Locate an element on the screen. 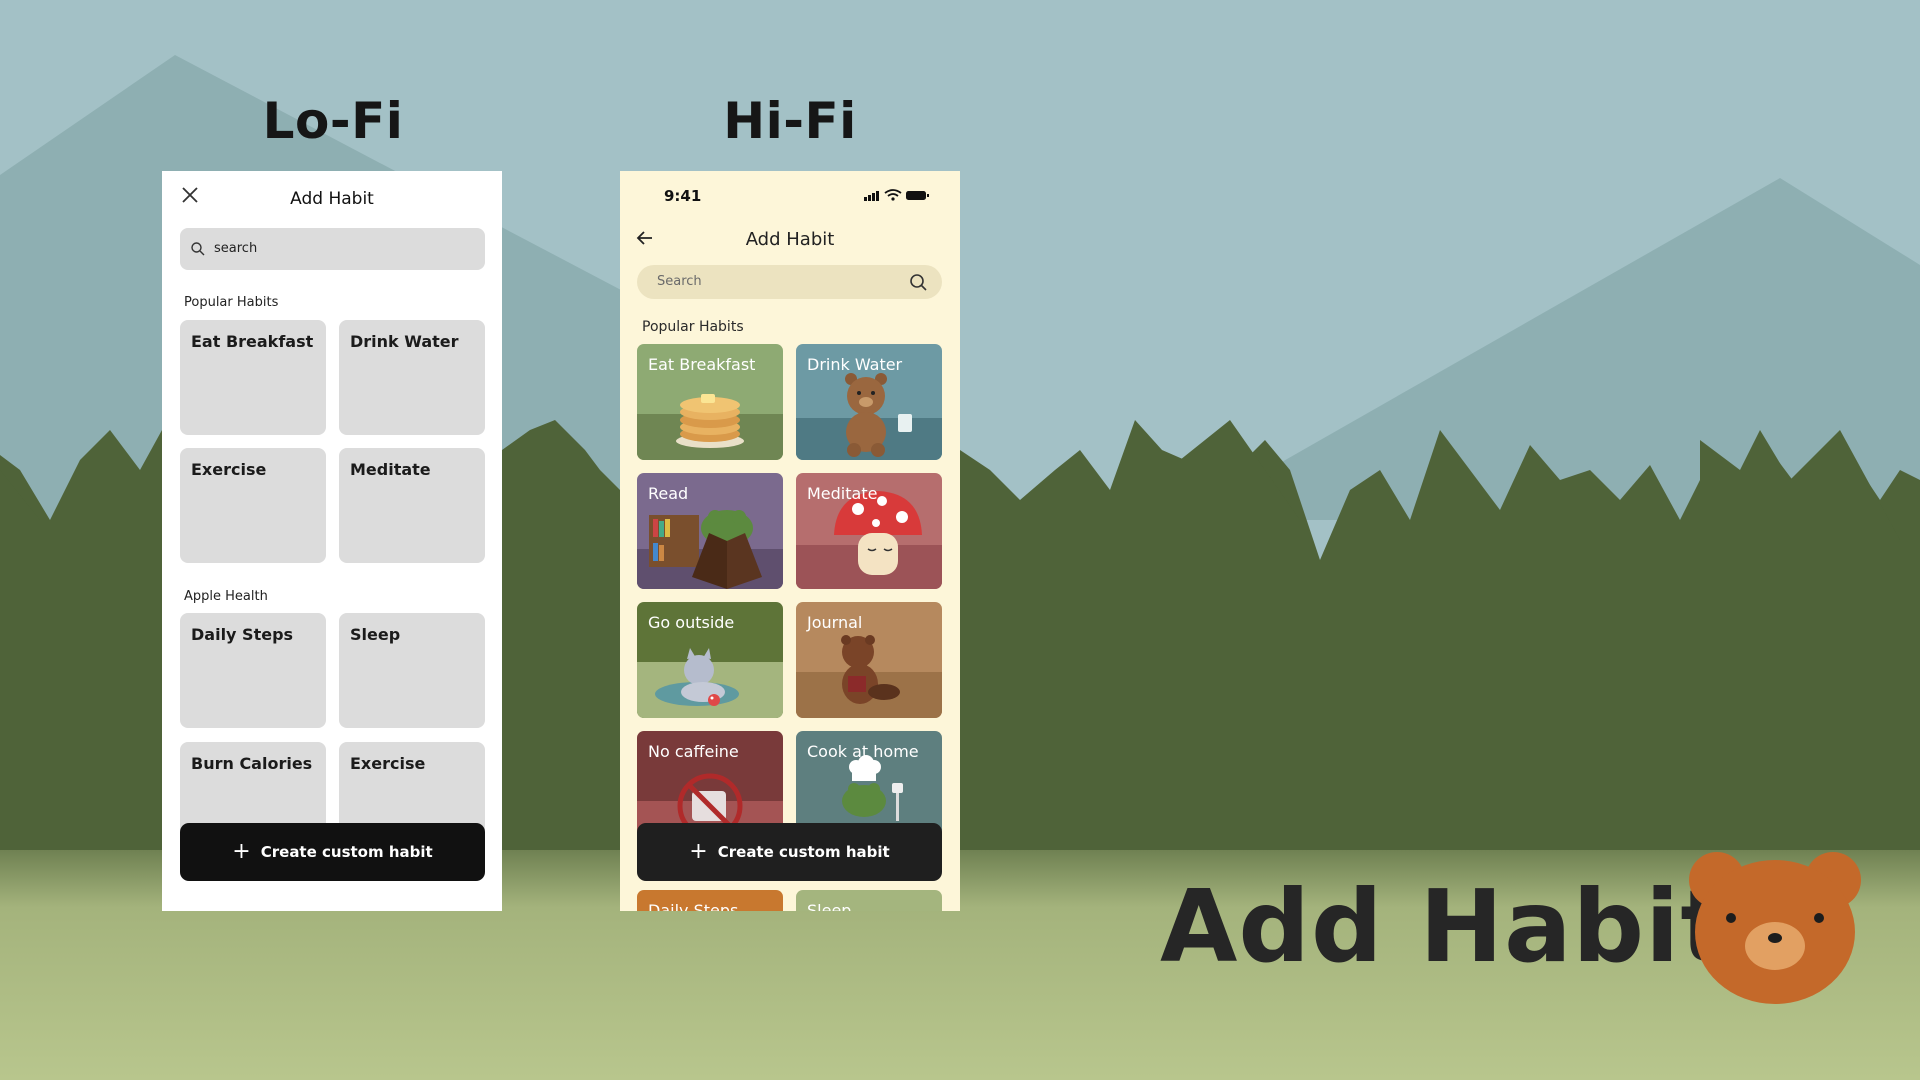  habit-card: Daily Steps is located at coordinates (253, 670).